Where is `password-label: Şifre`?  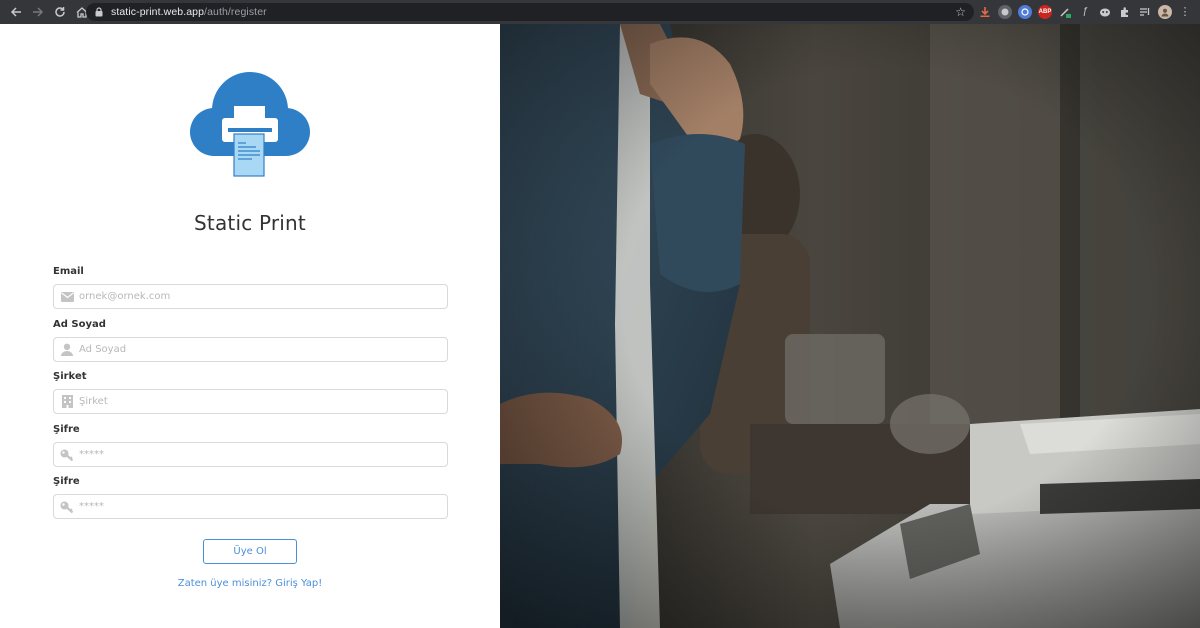
password-label: Şifre is located at coordinates (66, 429).